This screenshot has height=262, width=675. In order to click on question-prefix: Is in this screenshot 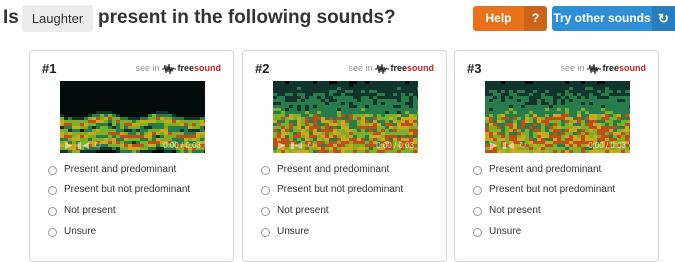, I will do `click(11, 17)`.